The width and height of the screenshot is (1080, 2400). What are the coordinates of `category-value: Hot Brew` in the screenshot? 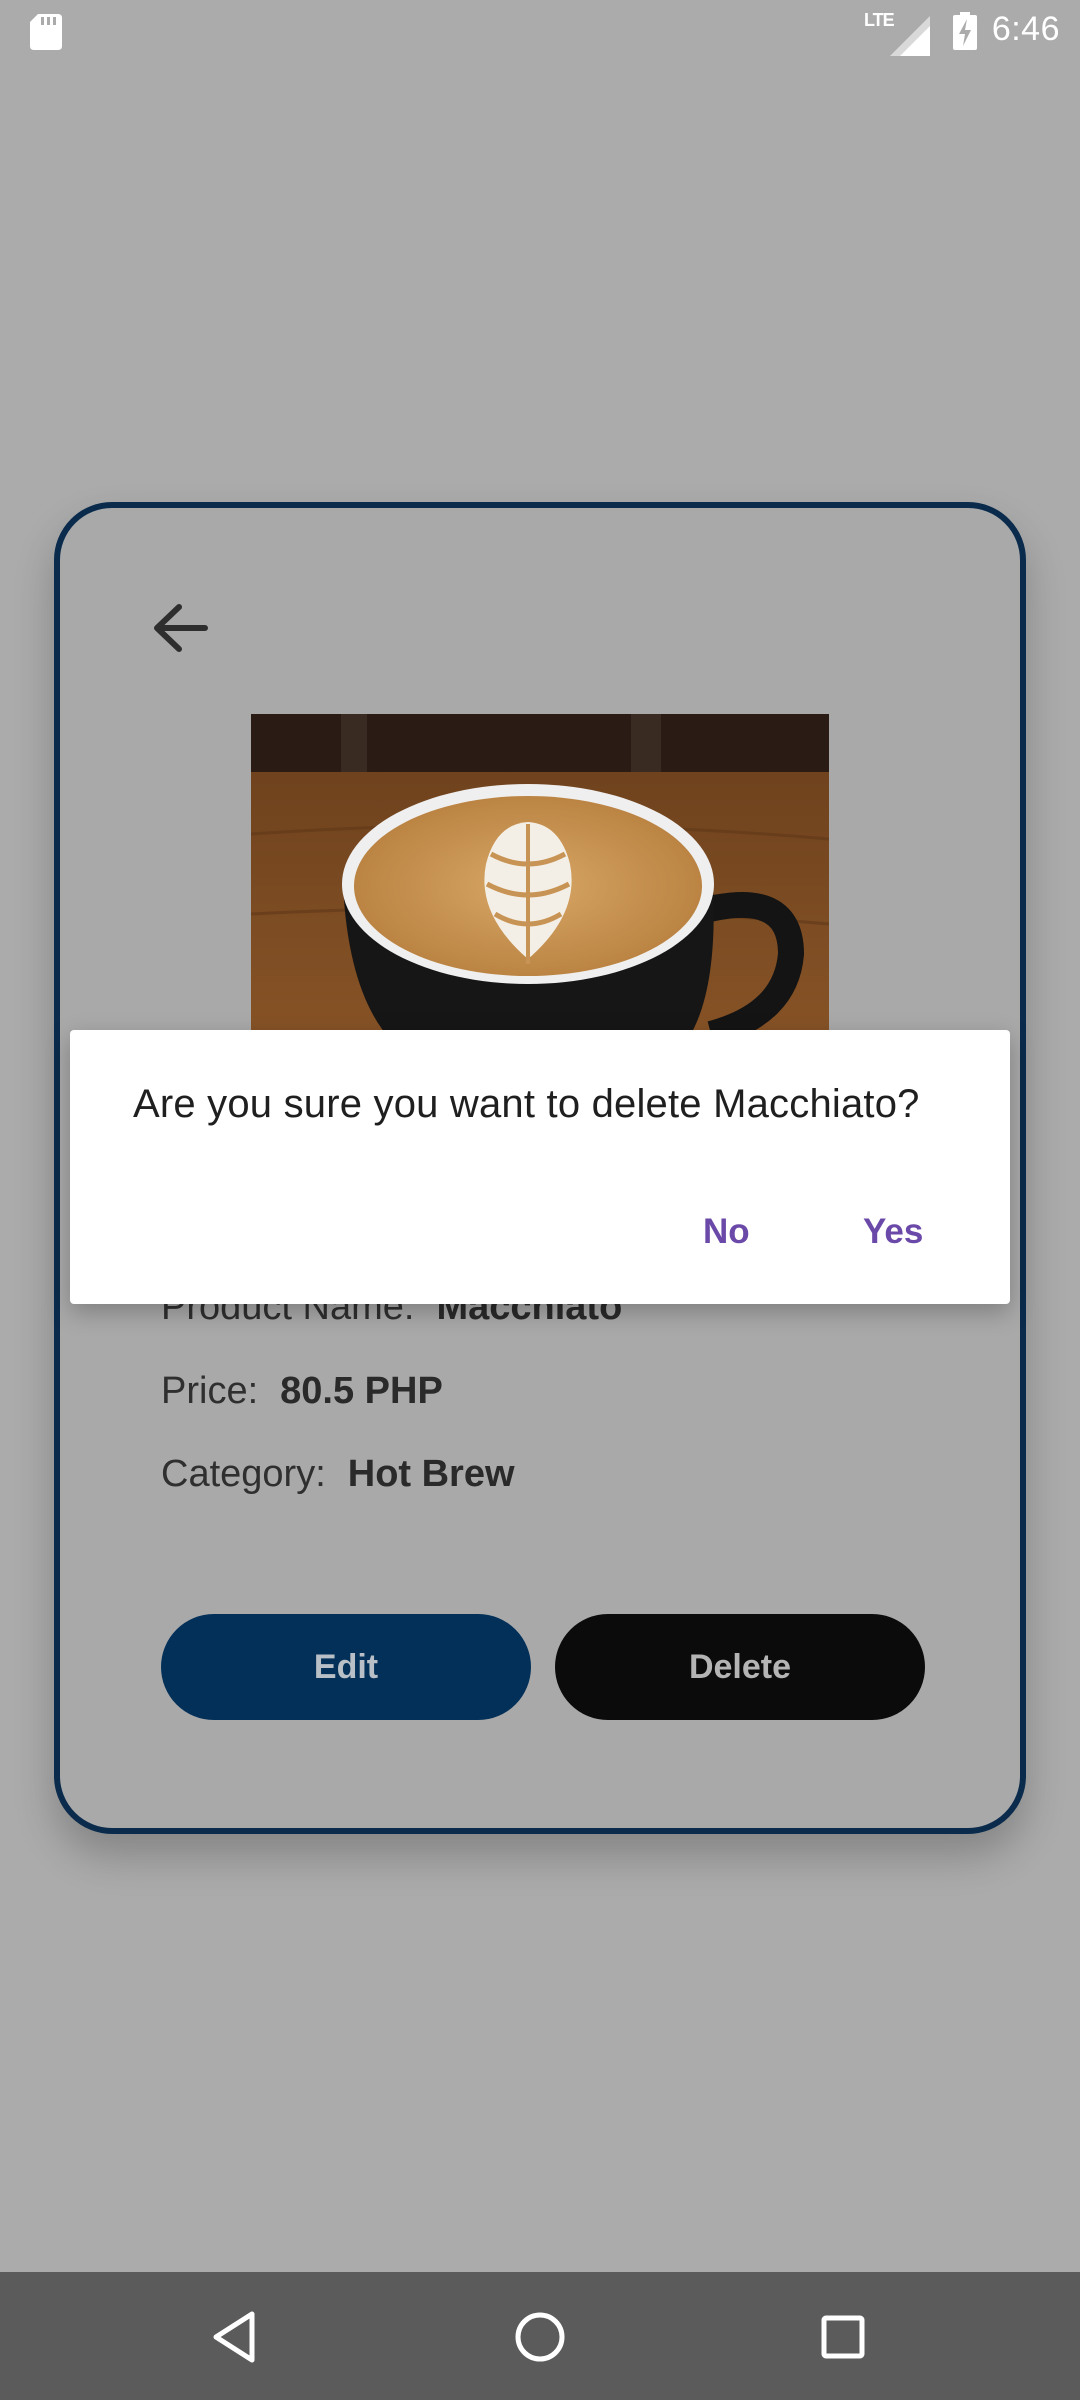 It's located at (431, 1474).